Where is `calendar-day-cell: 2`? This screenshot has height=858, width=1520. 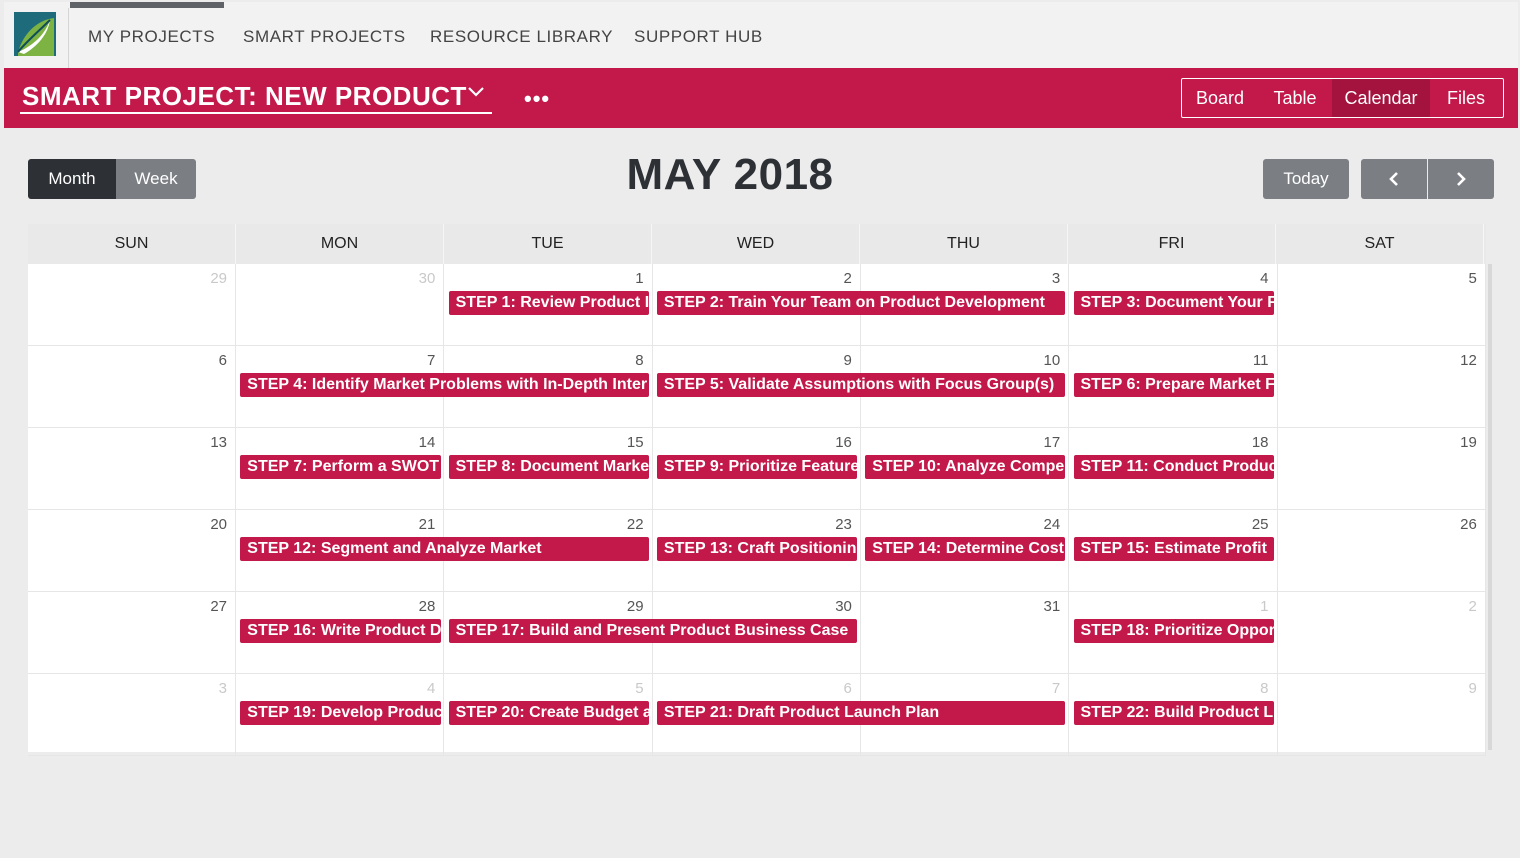 calendar-day-cell: 2 is located at coordinates (1382, 633).